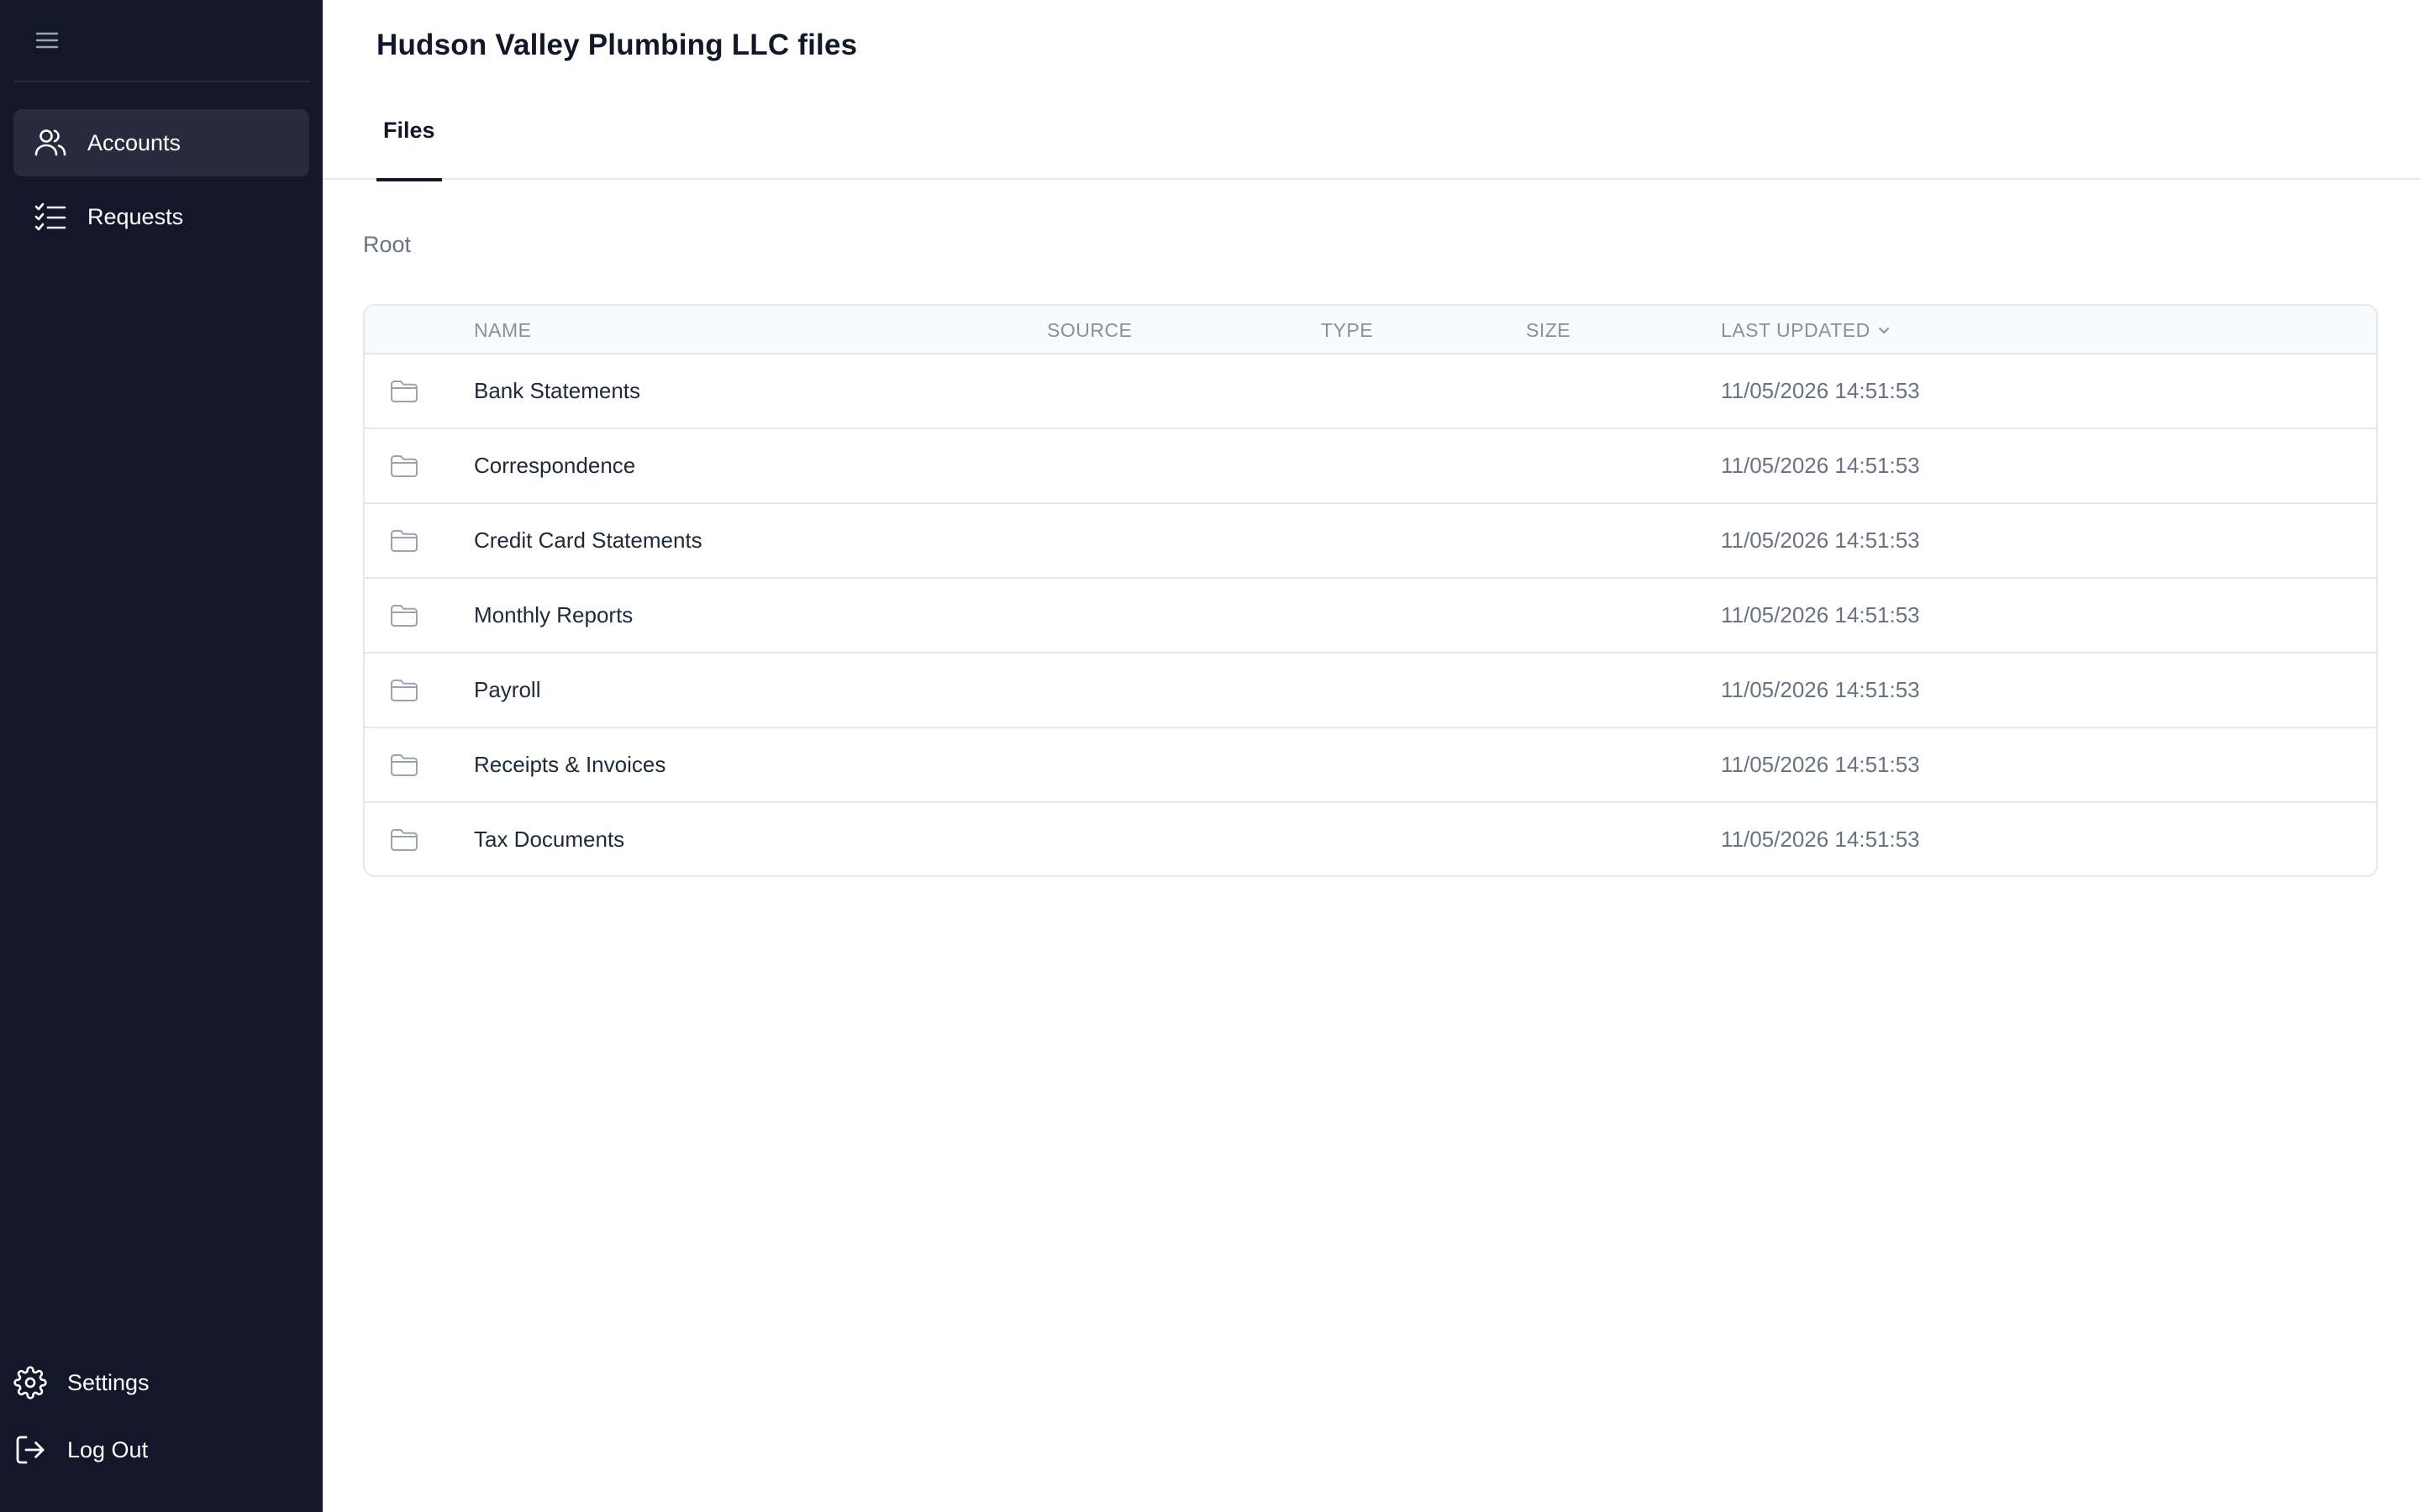 This screenshot has height=1512, width=2420. I want to click on chevron-down-icon, so click(1884, 330).